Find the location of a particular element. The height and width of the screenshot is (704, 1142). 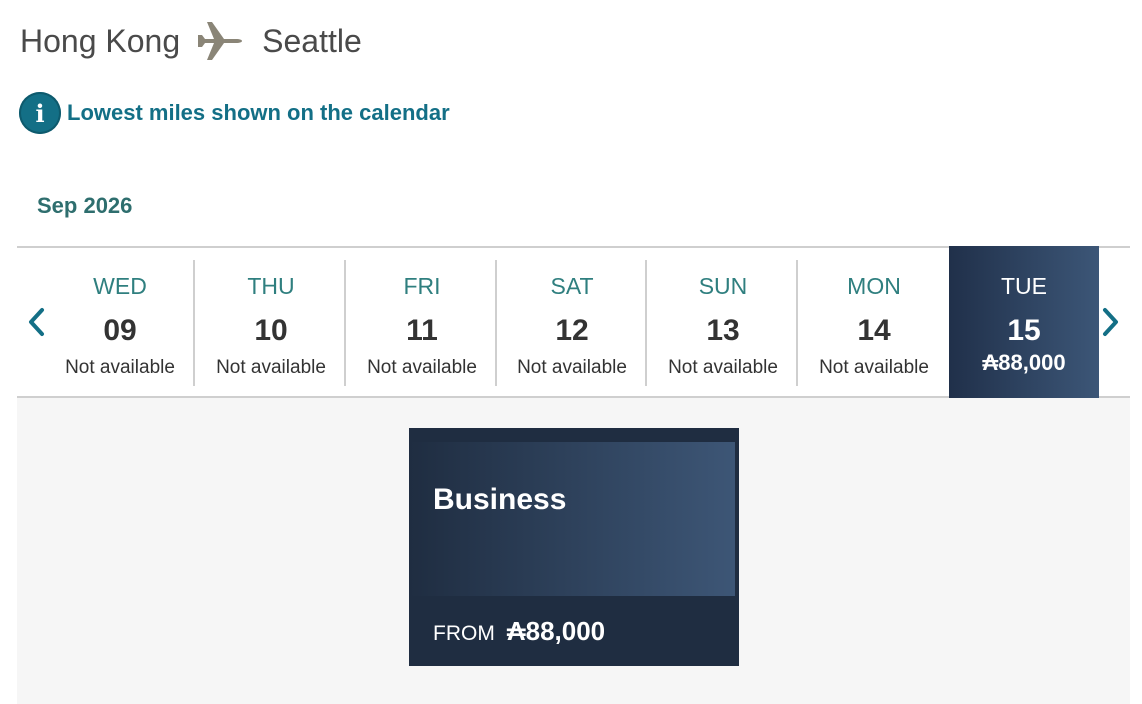

airplane-icon is located at coordinates (220, 41).